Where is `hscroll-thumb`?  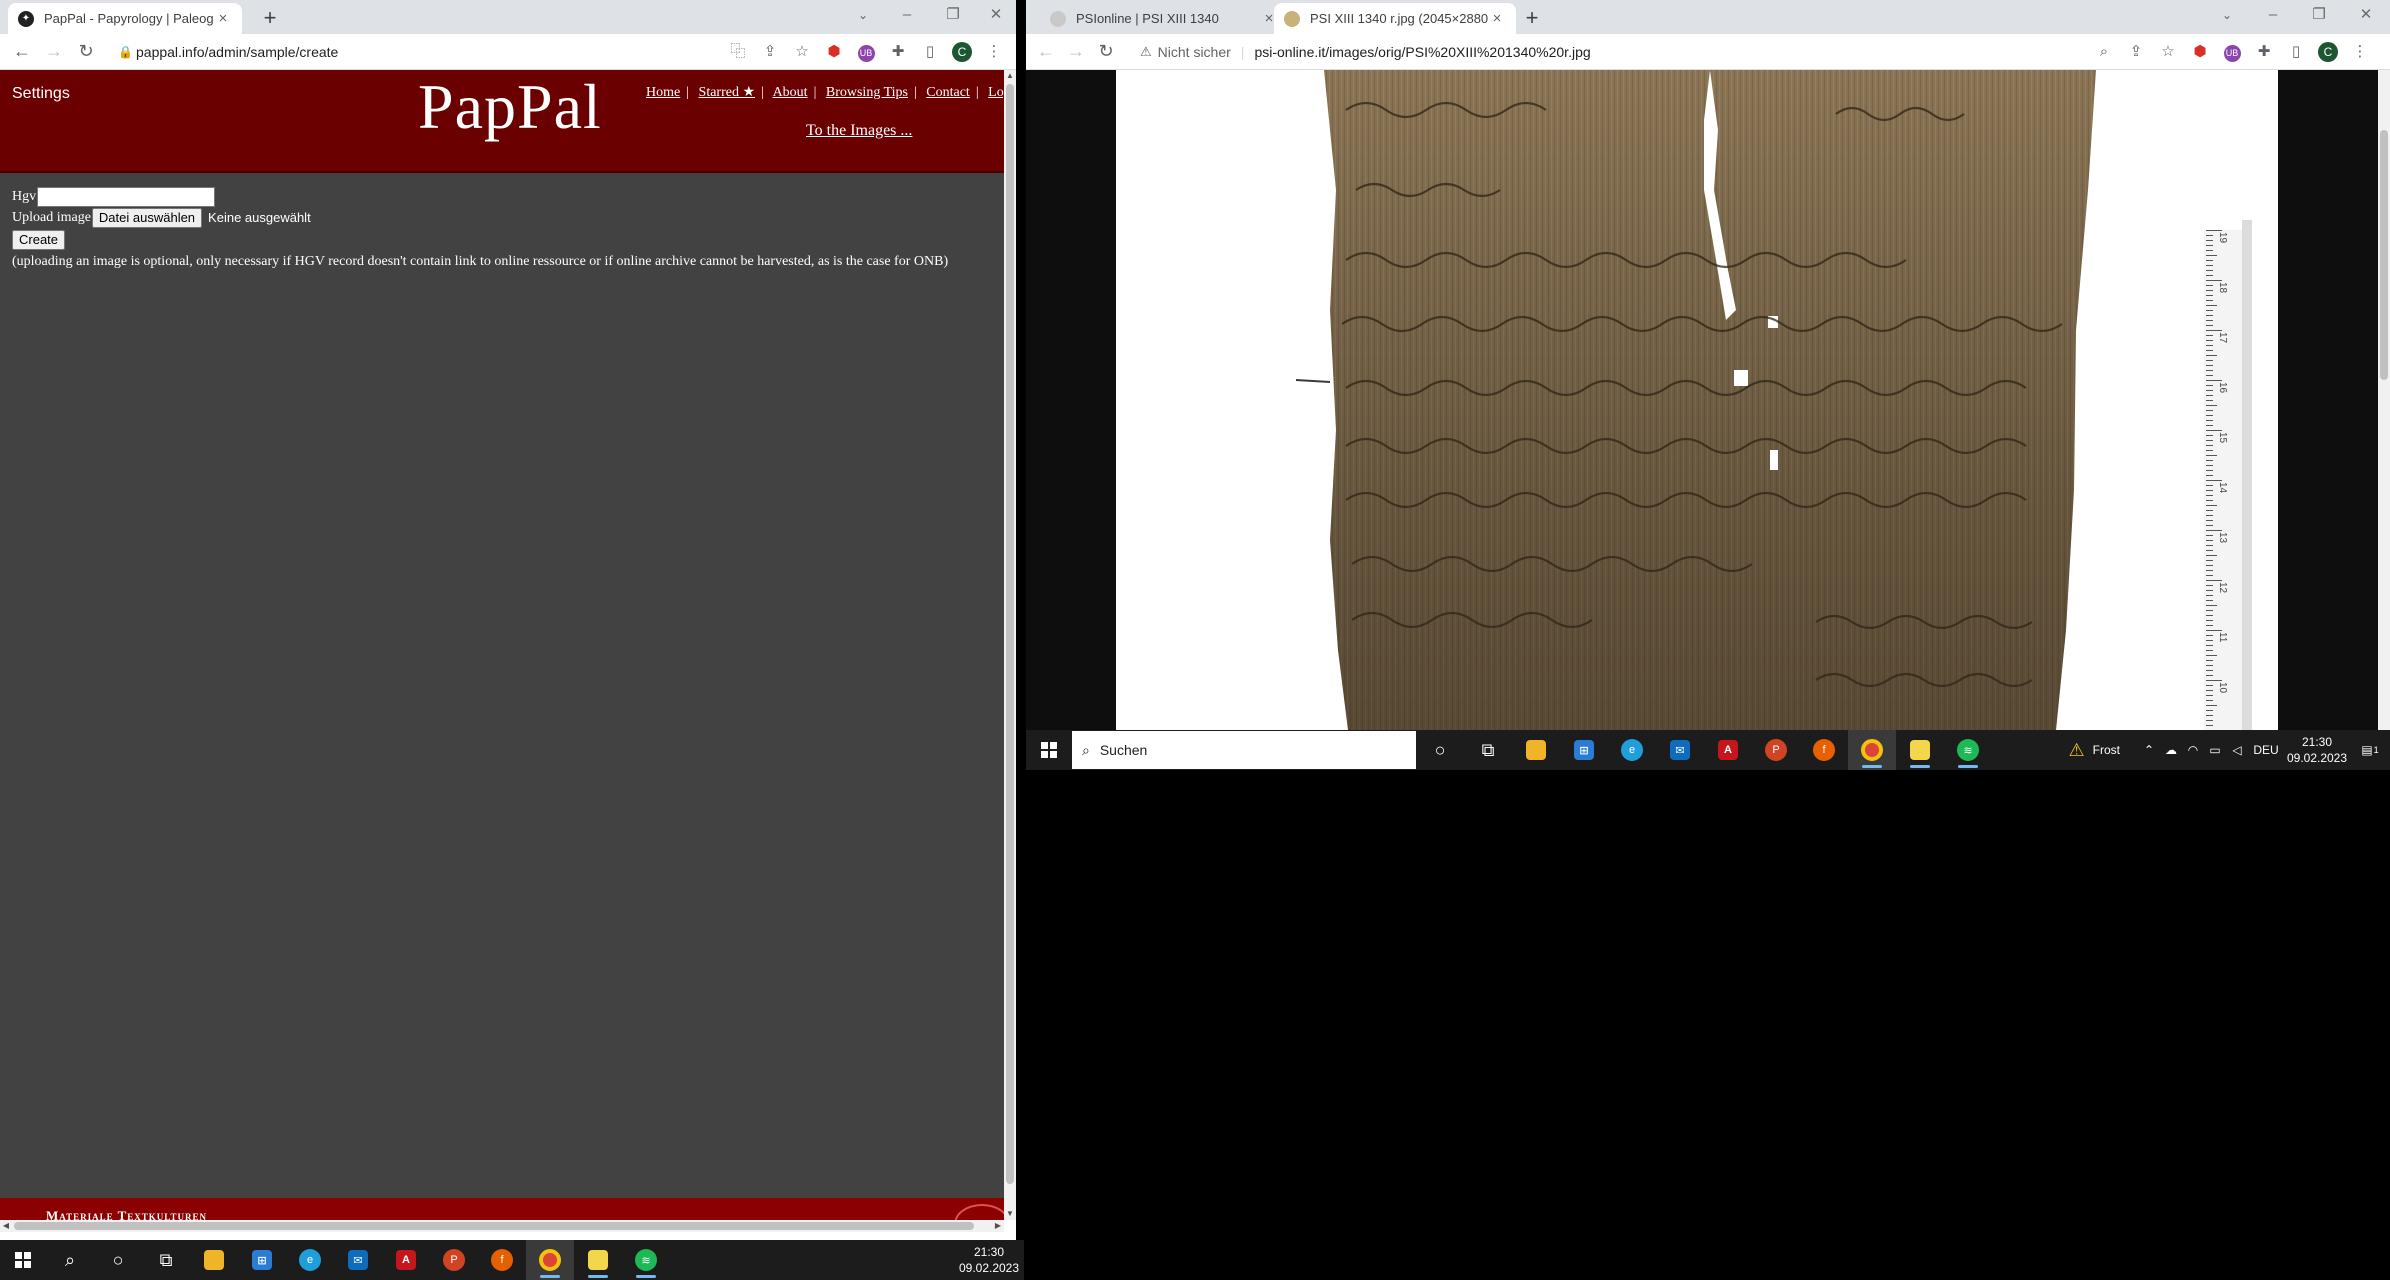
hscroll-thumb is located at coordinates (494, 1226).